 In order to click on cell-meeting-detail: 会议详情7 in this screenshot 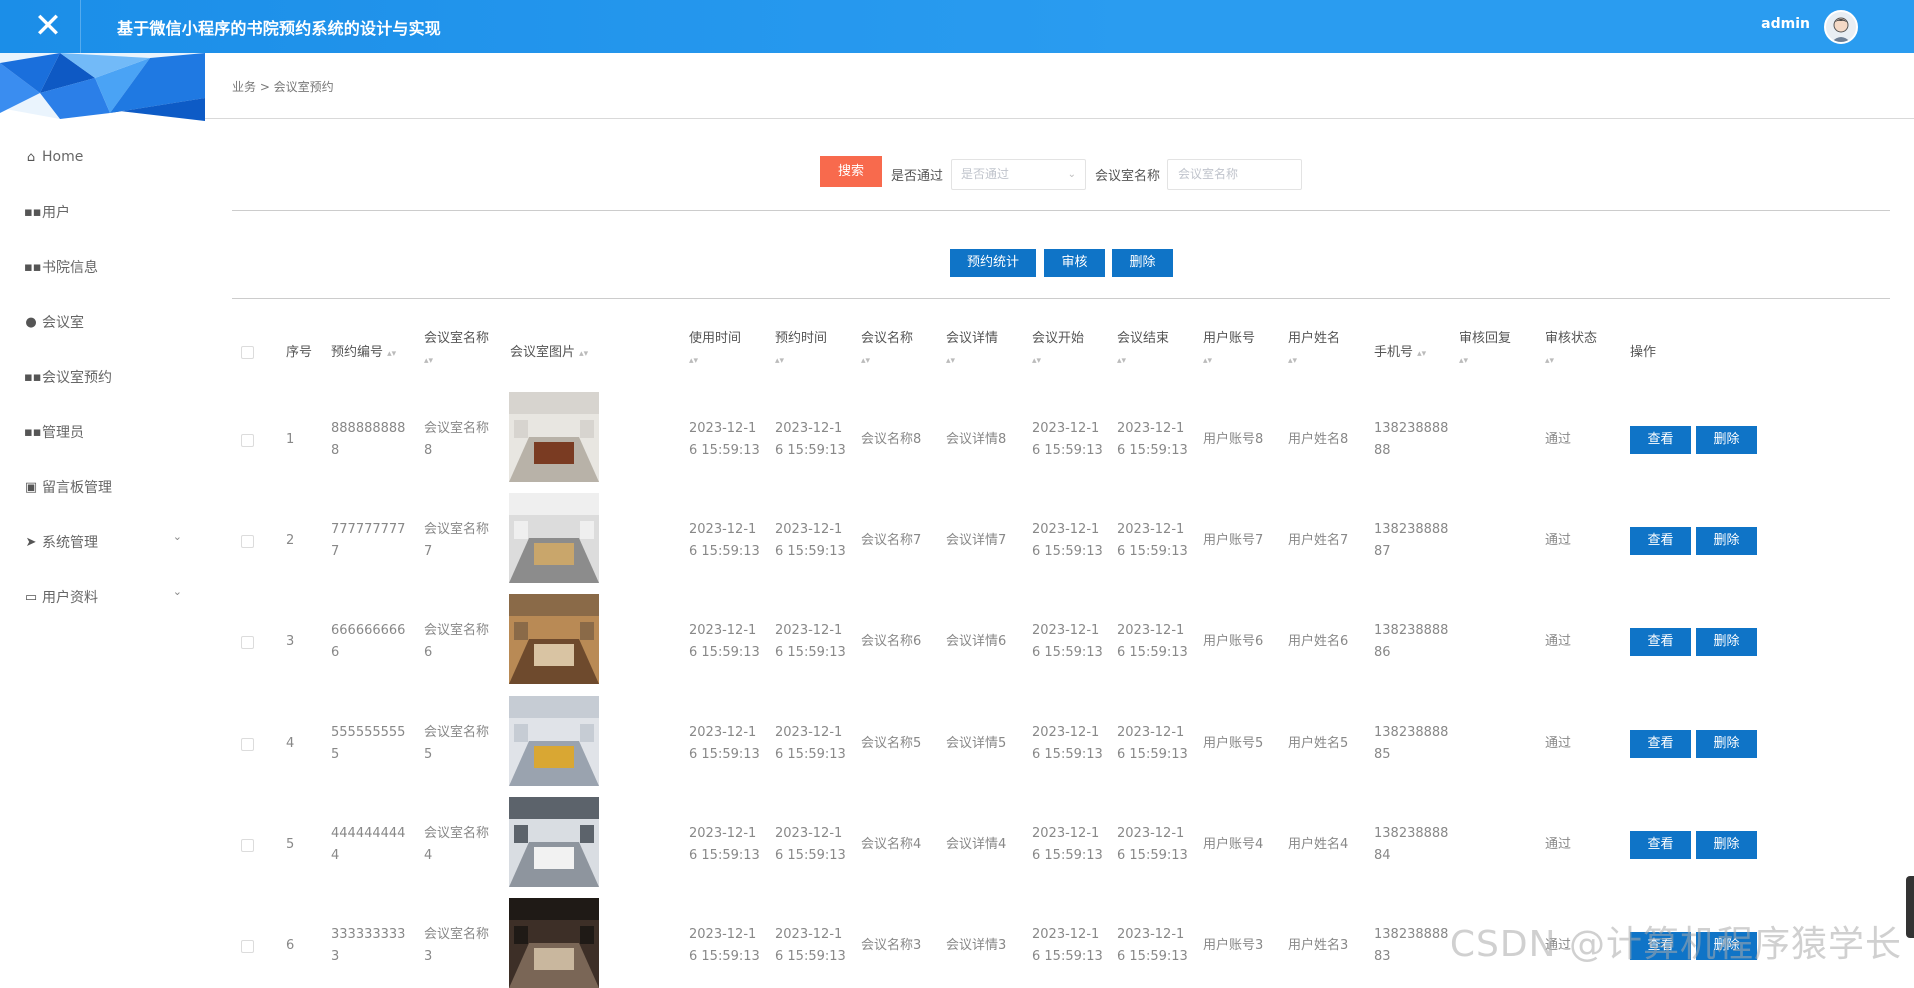, I will do `click(976, 540)`.